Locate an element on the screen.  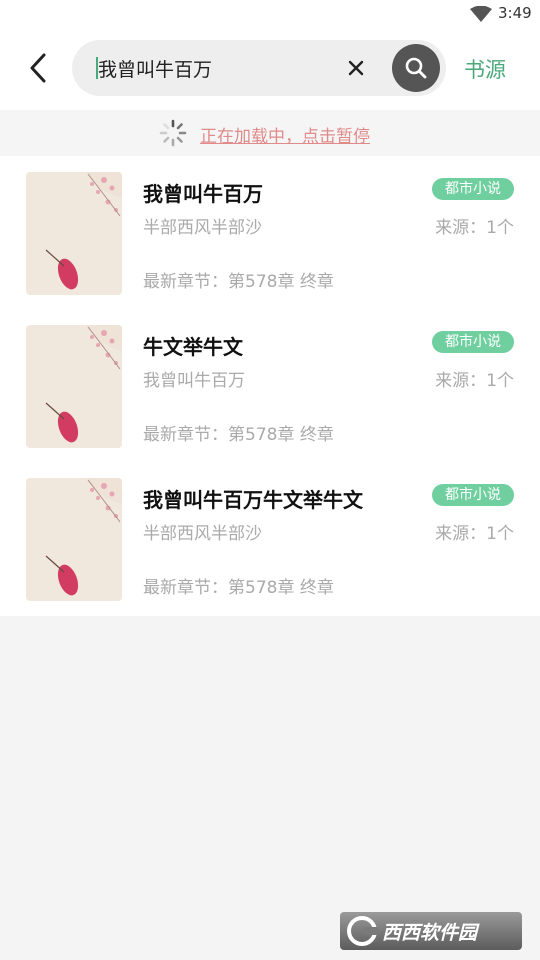
search-button is located at coordinates (416, 68).